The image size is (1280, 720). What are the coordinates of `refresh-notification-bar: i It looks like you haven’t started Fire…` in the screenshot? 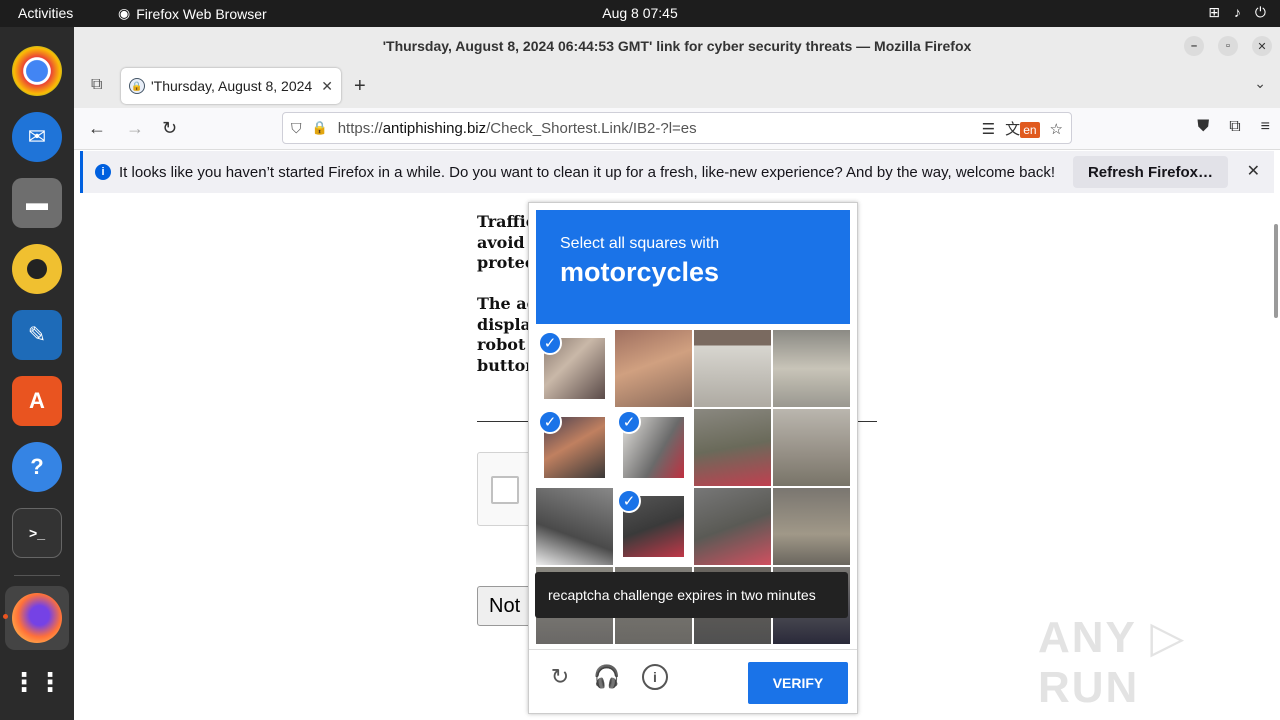 It's located at (677, 172).